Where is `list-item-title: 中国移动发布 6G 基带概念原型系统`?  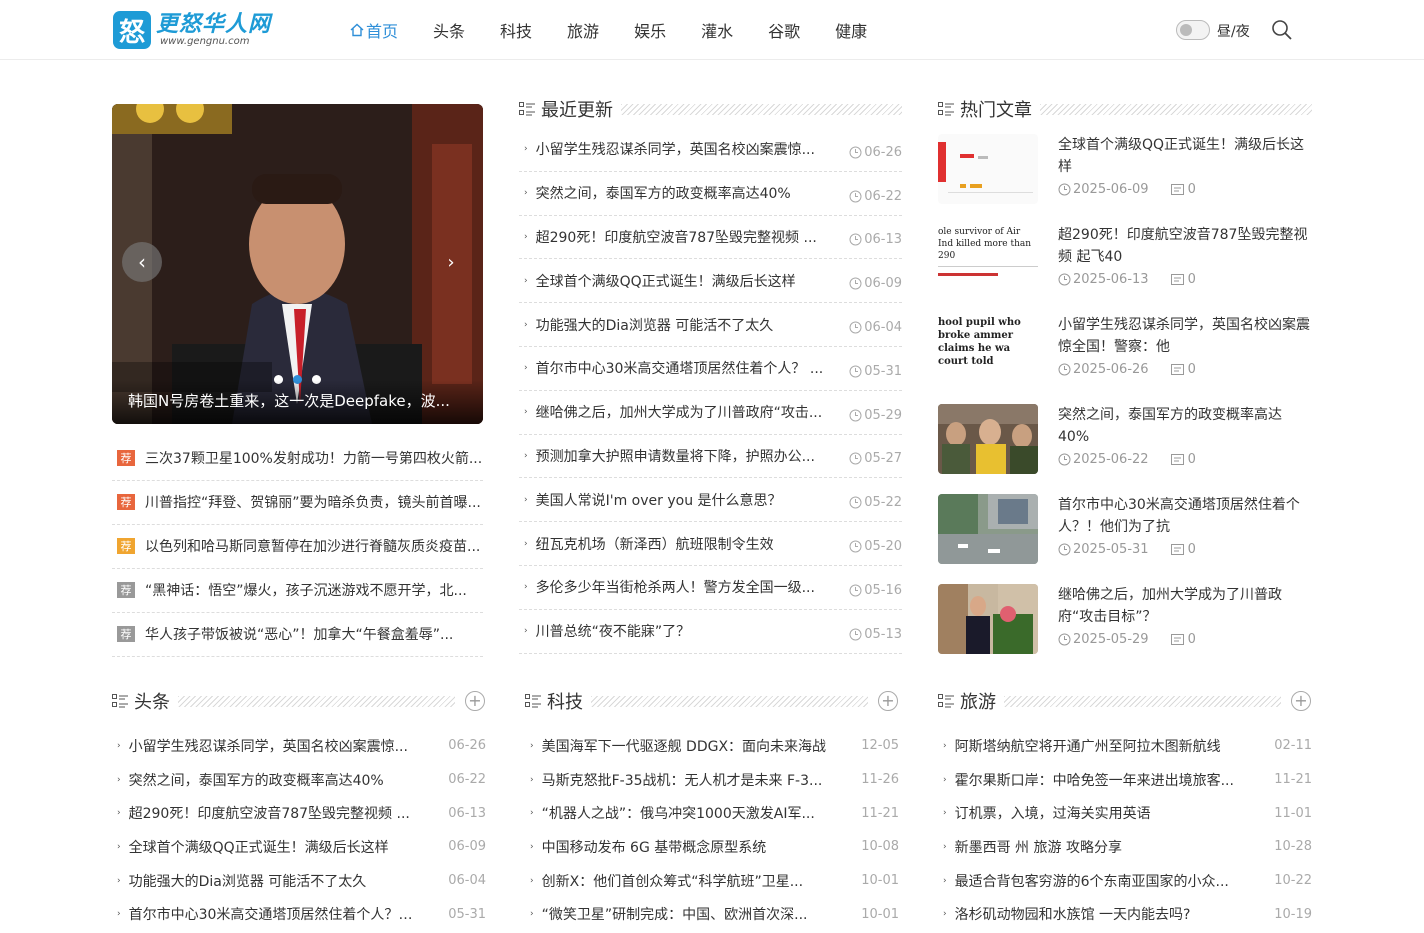
list-item-title: 中国移动发布 6G 基带概念原型系统 is located at coordinates (654, 847).